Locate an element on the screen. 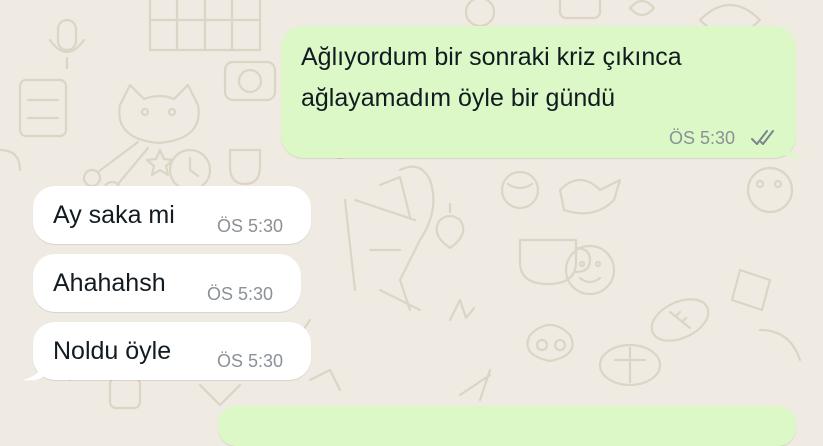 The height and width of the screenshot is (446, 823). incoming-message: Noldu öyle ÖS 5:30 is located at coordinates (172, 351).